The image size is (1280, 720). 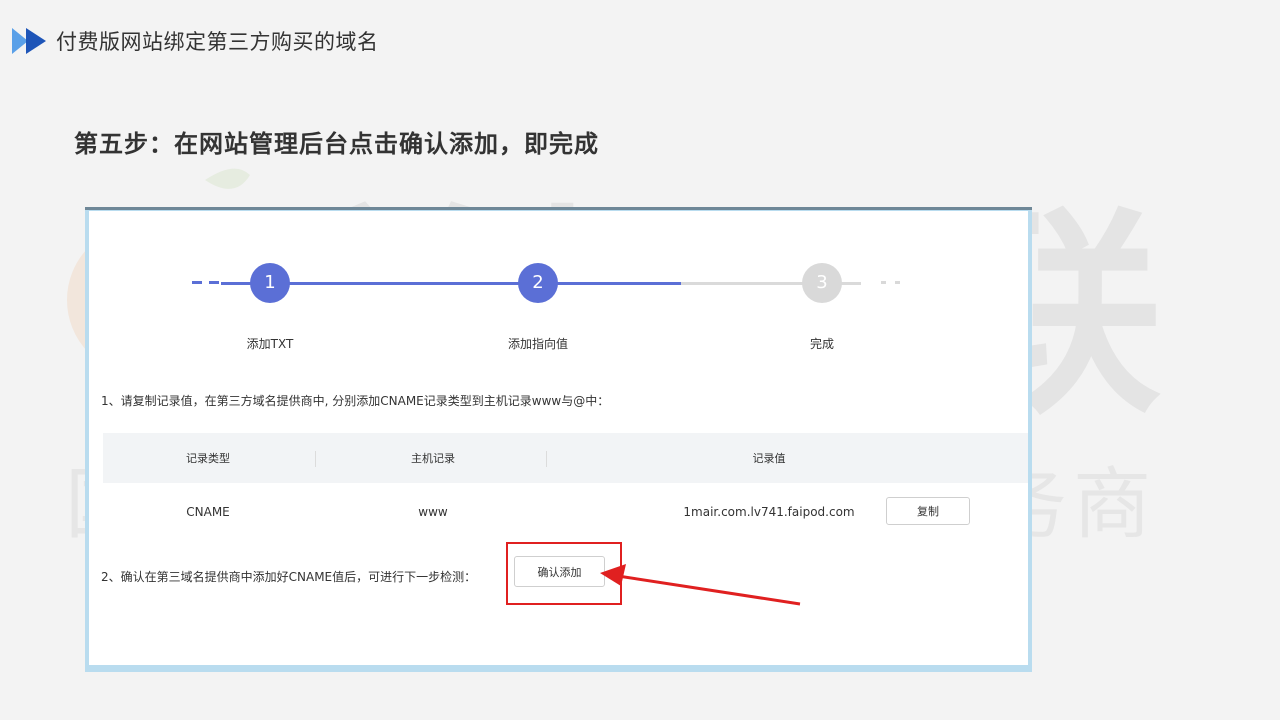 What do you see at coordinates (822, 283) in the screenshot?
I see `step-3-circle: 3` at bounding box center [822, 283].